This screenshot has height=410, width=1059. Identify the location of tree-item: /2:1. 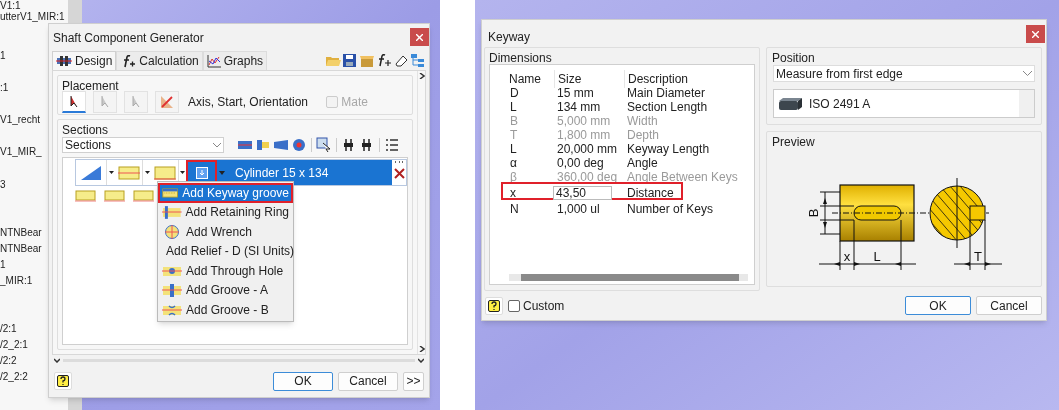
(8, 329).